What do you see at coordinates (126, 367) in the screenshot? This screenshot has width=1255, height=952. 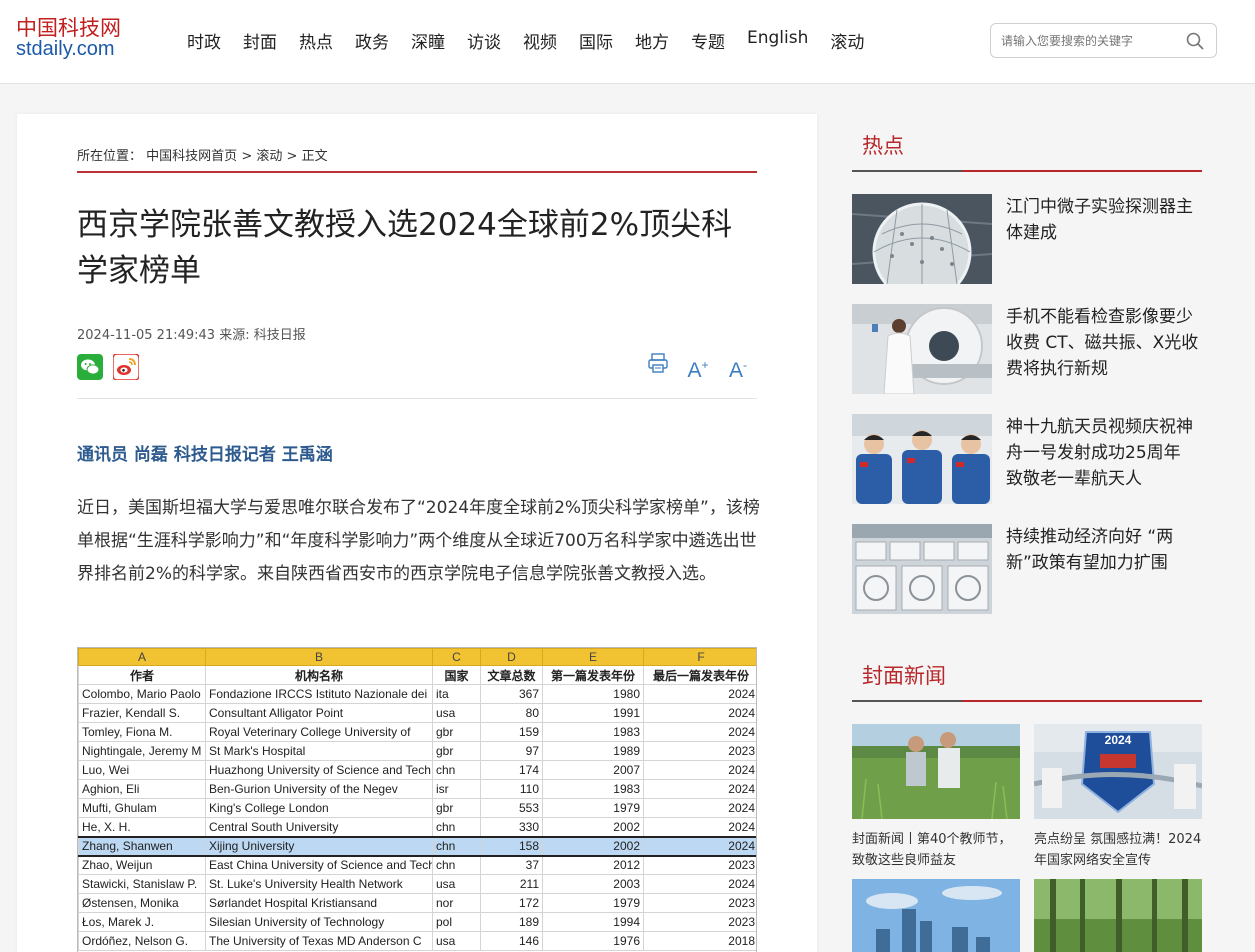 I see `weibo-icon` at bounding box center [126, 367].